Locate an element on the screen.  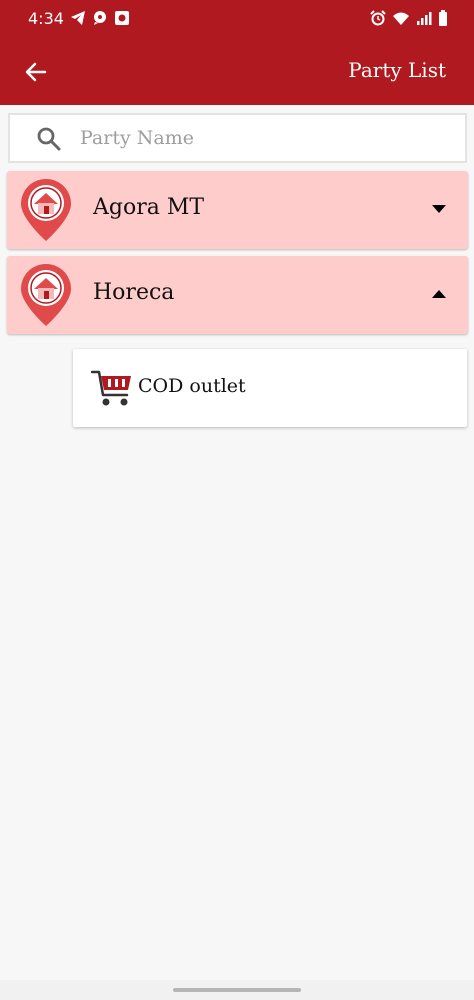
chat-icon is located at coordinates (100, 18).